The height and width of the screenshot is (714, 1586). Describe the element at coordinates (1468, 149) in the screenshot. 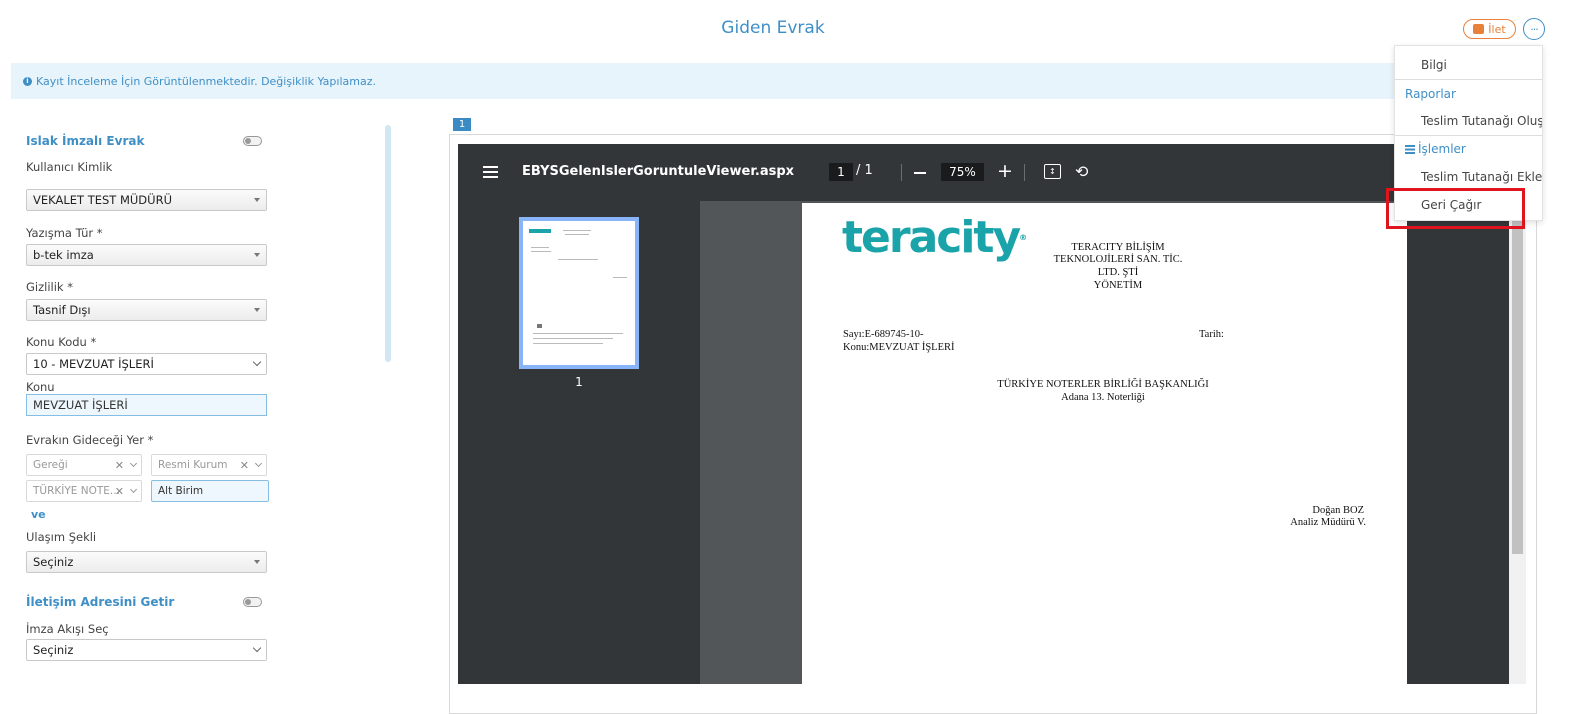

I see `menu-header-islemler: İşlemler` at that location.